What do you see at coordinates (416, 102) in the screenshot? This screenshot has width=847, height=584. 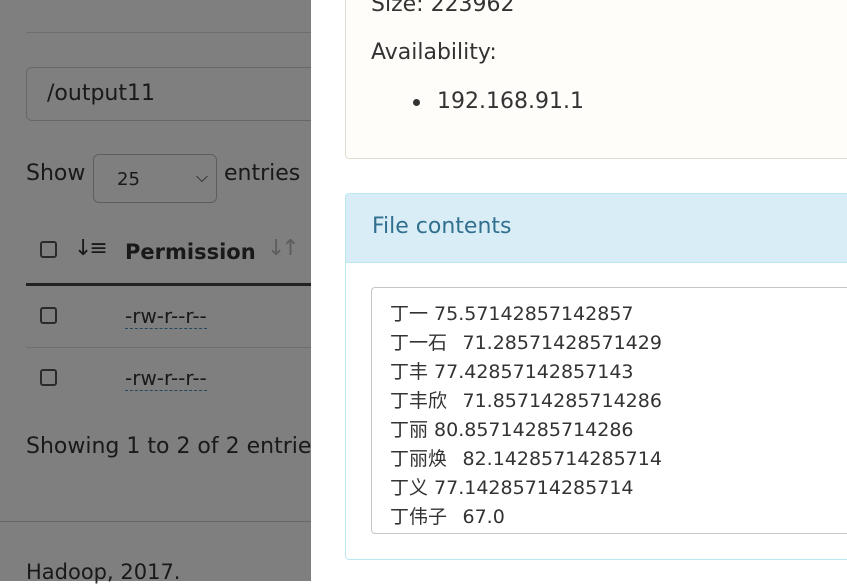 I see `list-bullet` at bounding box center [416, 102].